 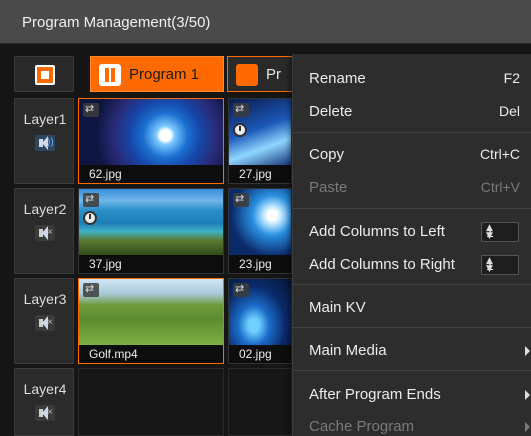 I want to click on media-filename: 02.jpg, so click(x=255, y=354).